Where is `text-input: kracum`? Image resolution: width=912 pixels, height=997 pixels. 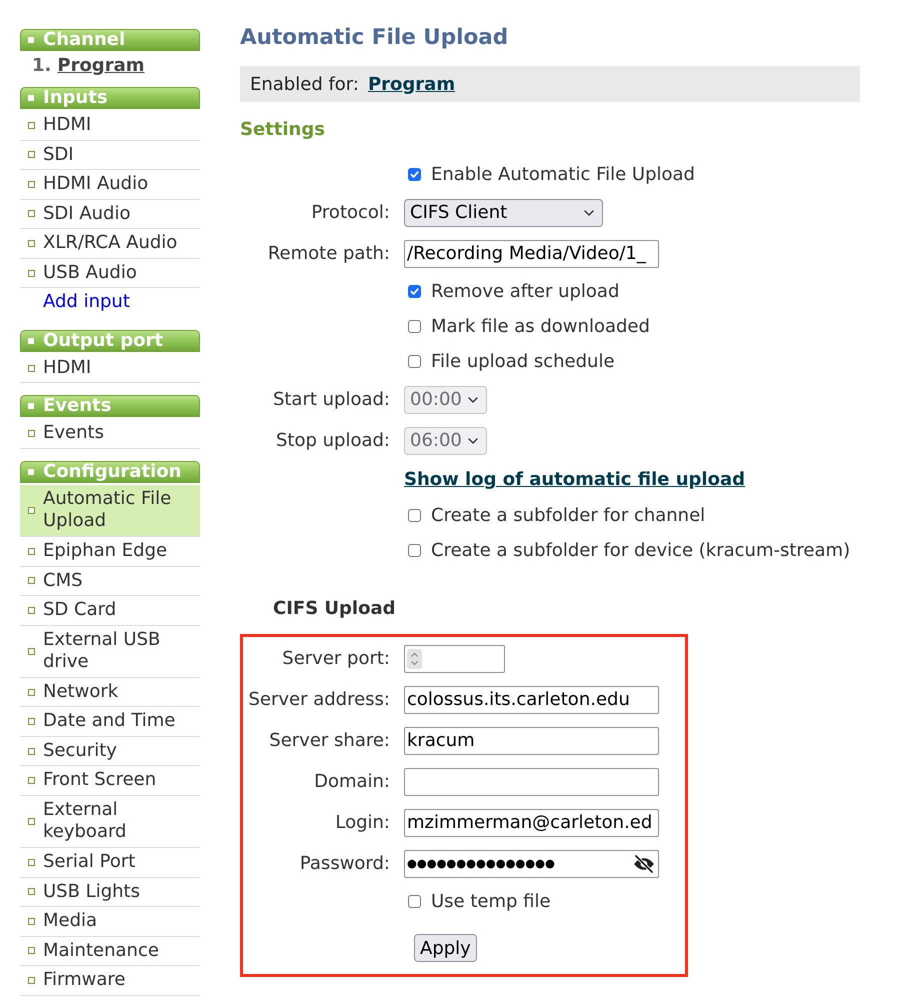 text-input: kracum is located at coordinates (531, 740).